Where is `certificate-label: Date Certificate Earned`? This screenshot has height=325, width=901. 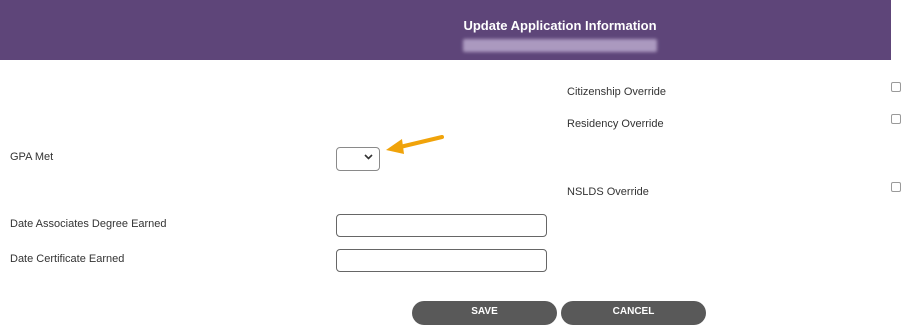 certificate-label: Date Certificate Earned is located at coordinates (67, 259).